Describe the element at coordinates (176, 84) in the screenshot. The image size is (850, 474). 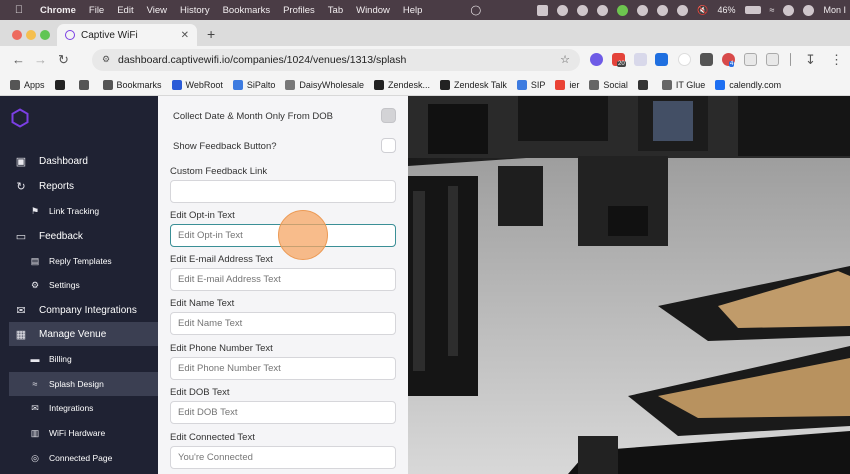
I see `webroot-icon` at that location.